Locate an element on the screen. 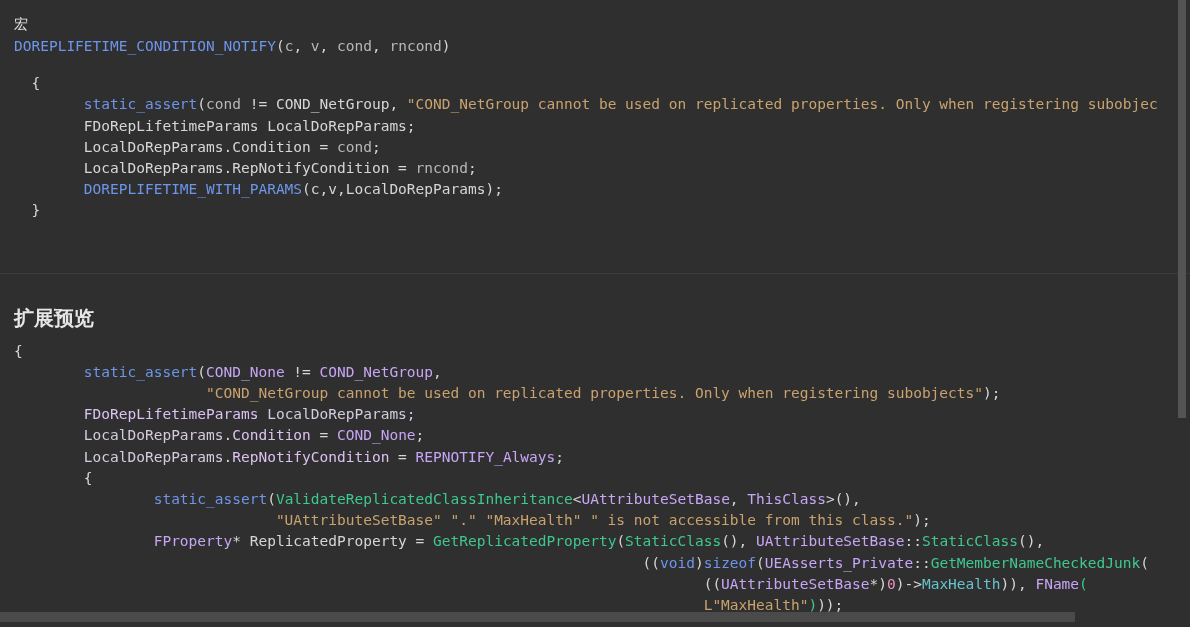  section-heading: 扩展预览 is located at coordinates (54, 318).